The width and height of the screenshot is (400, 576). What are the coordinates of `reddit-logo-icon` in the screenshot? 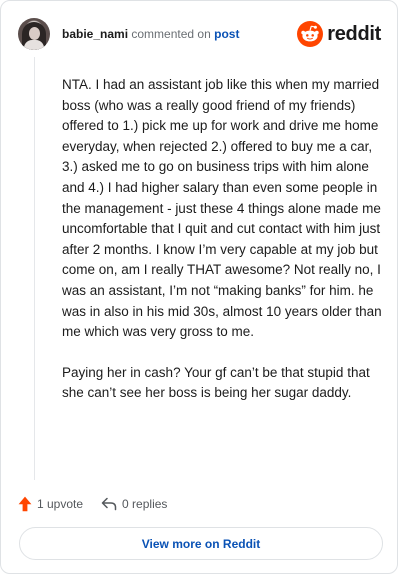 It's located at (310, 34).